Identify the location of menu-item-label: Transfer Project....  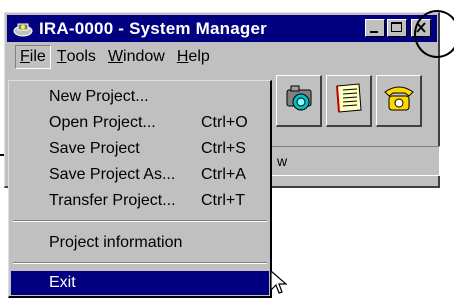
(112, 200).